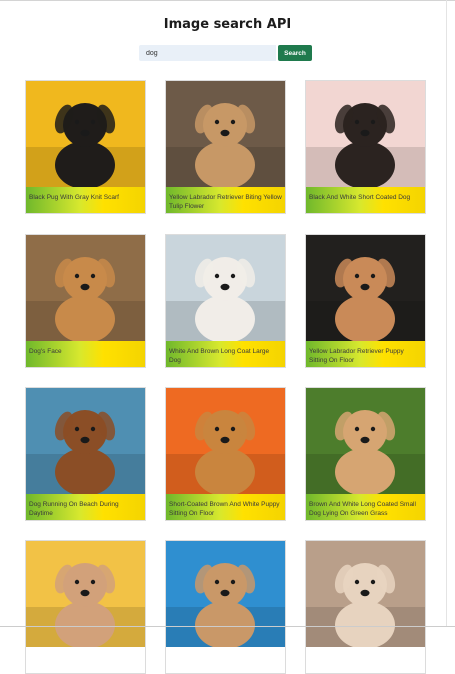 This screenshot has height=674, width=455. What do you see at coordinates (85, 594) in the screenshot?
I see `french-bulldog-photo` at bounding box center [85, 594].